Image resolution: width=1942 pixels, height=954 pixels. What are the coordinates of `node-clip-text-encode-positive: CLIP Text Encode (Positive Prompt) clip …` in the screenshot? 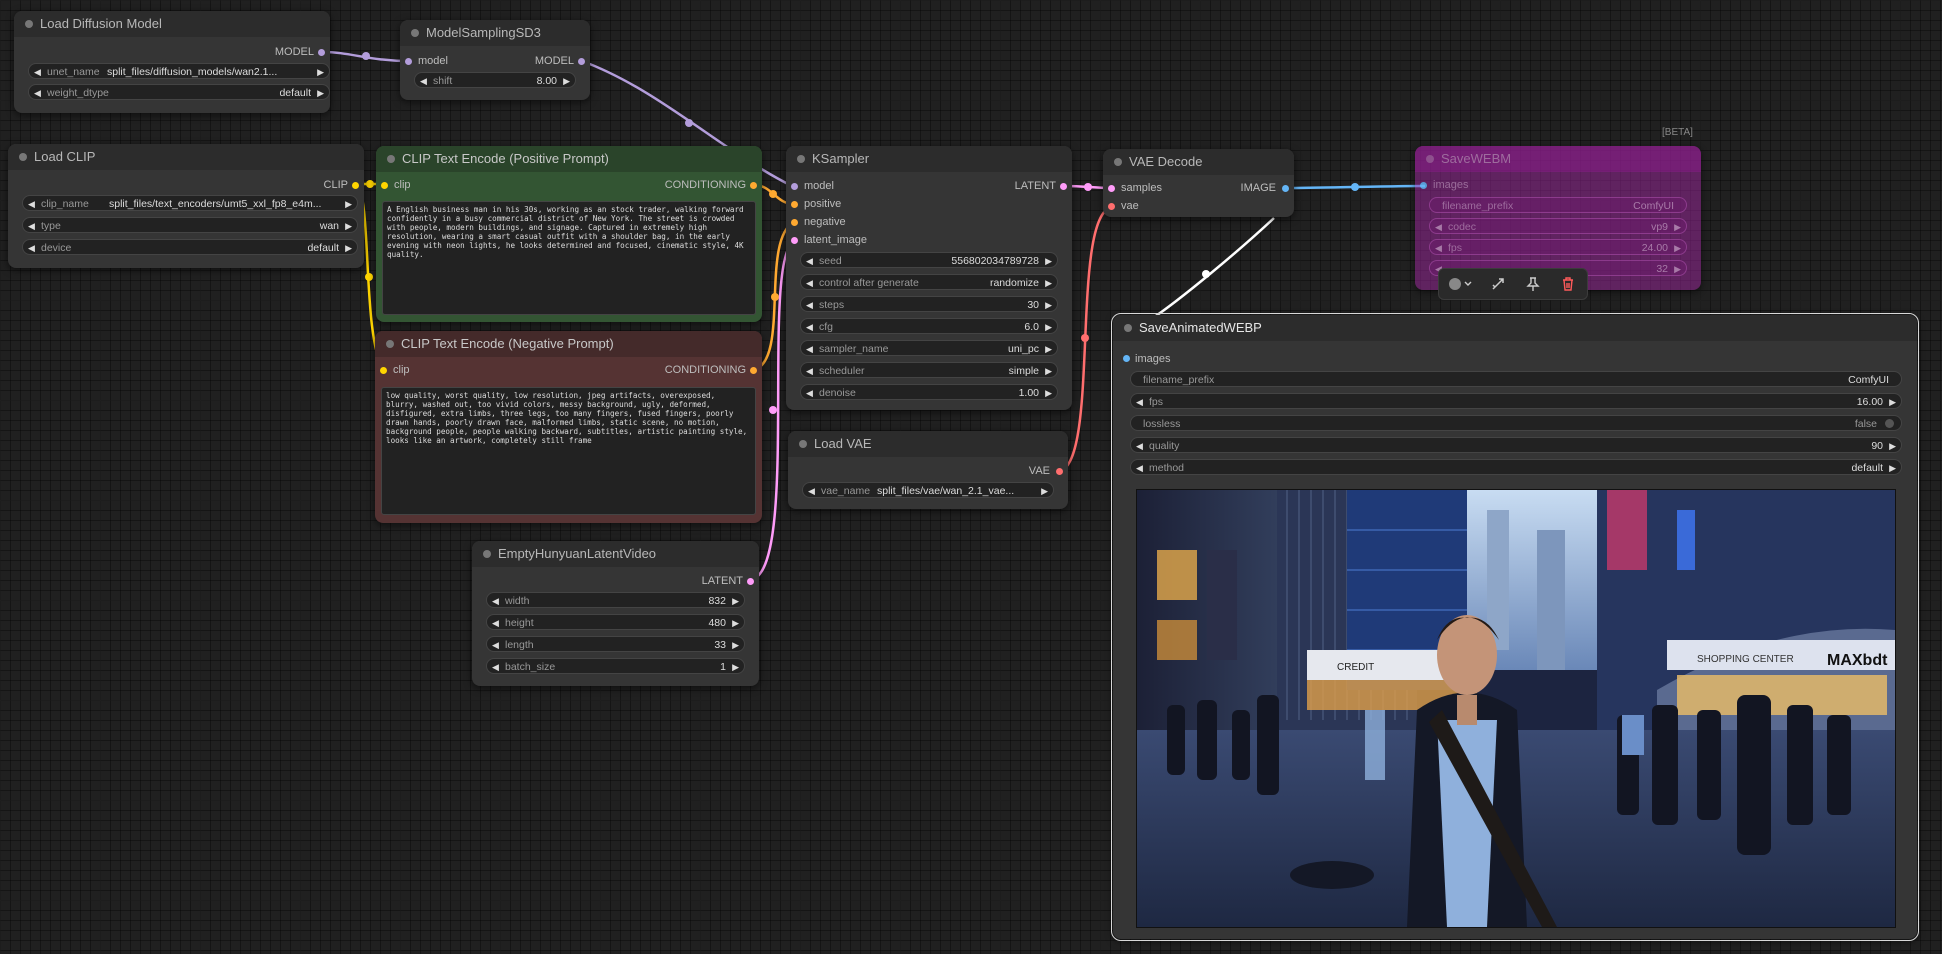 It's located at (569, 234).